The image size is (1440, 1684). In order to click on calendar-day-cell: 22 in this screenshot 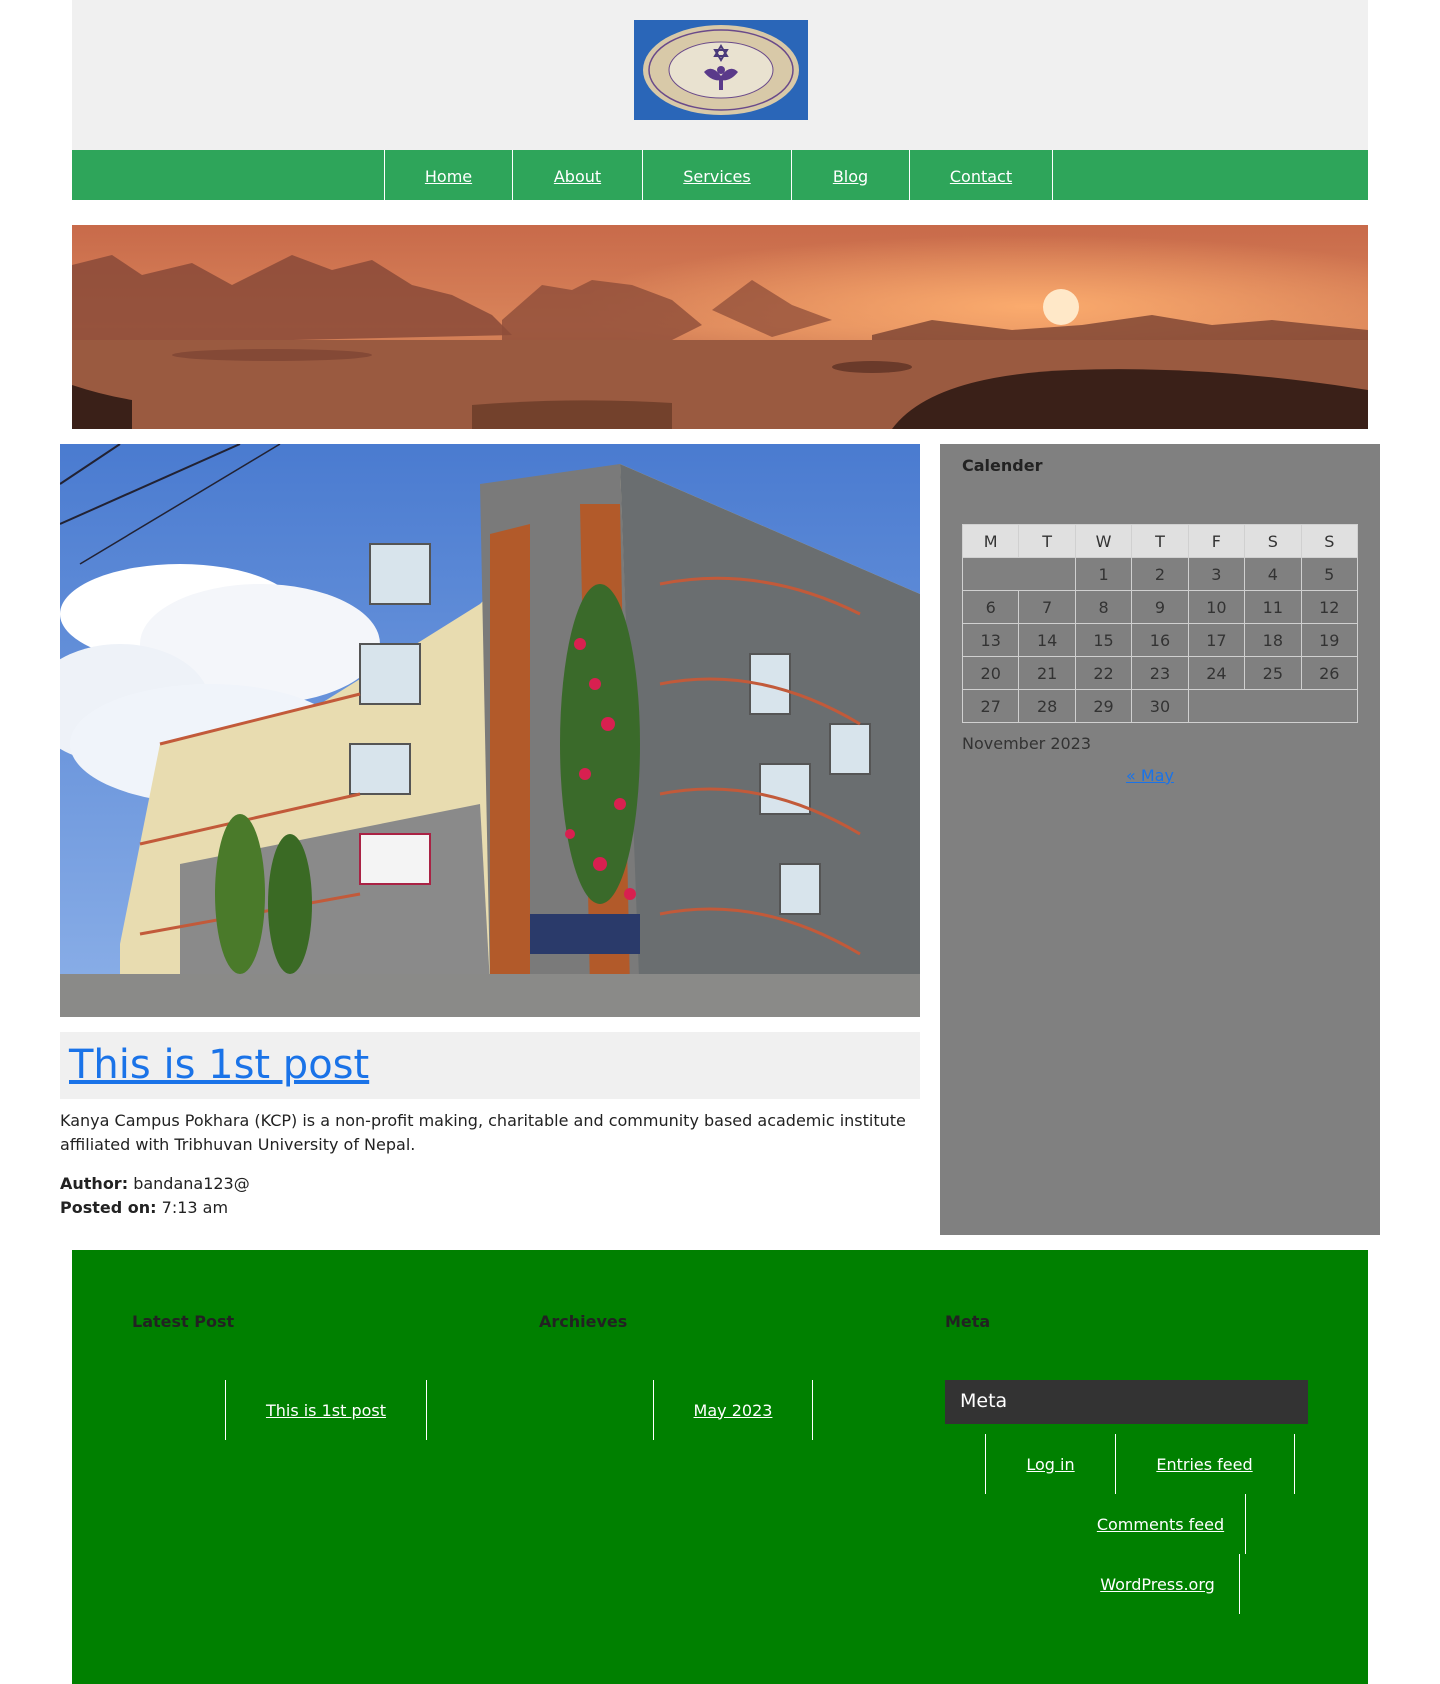, I will do `click(1103, 673)`.